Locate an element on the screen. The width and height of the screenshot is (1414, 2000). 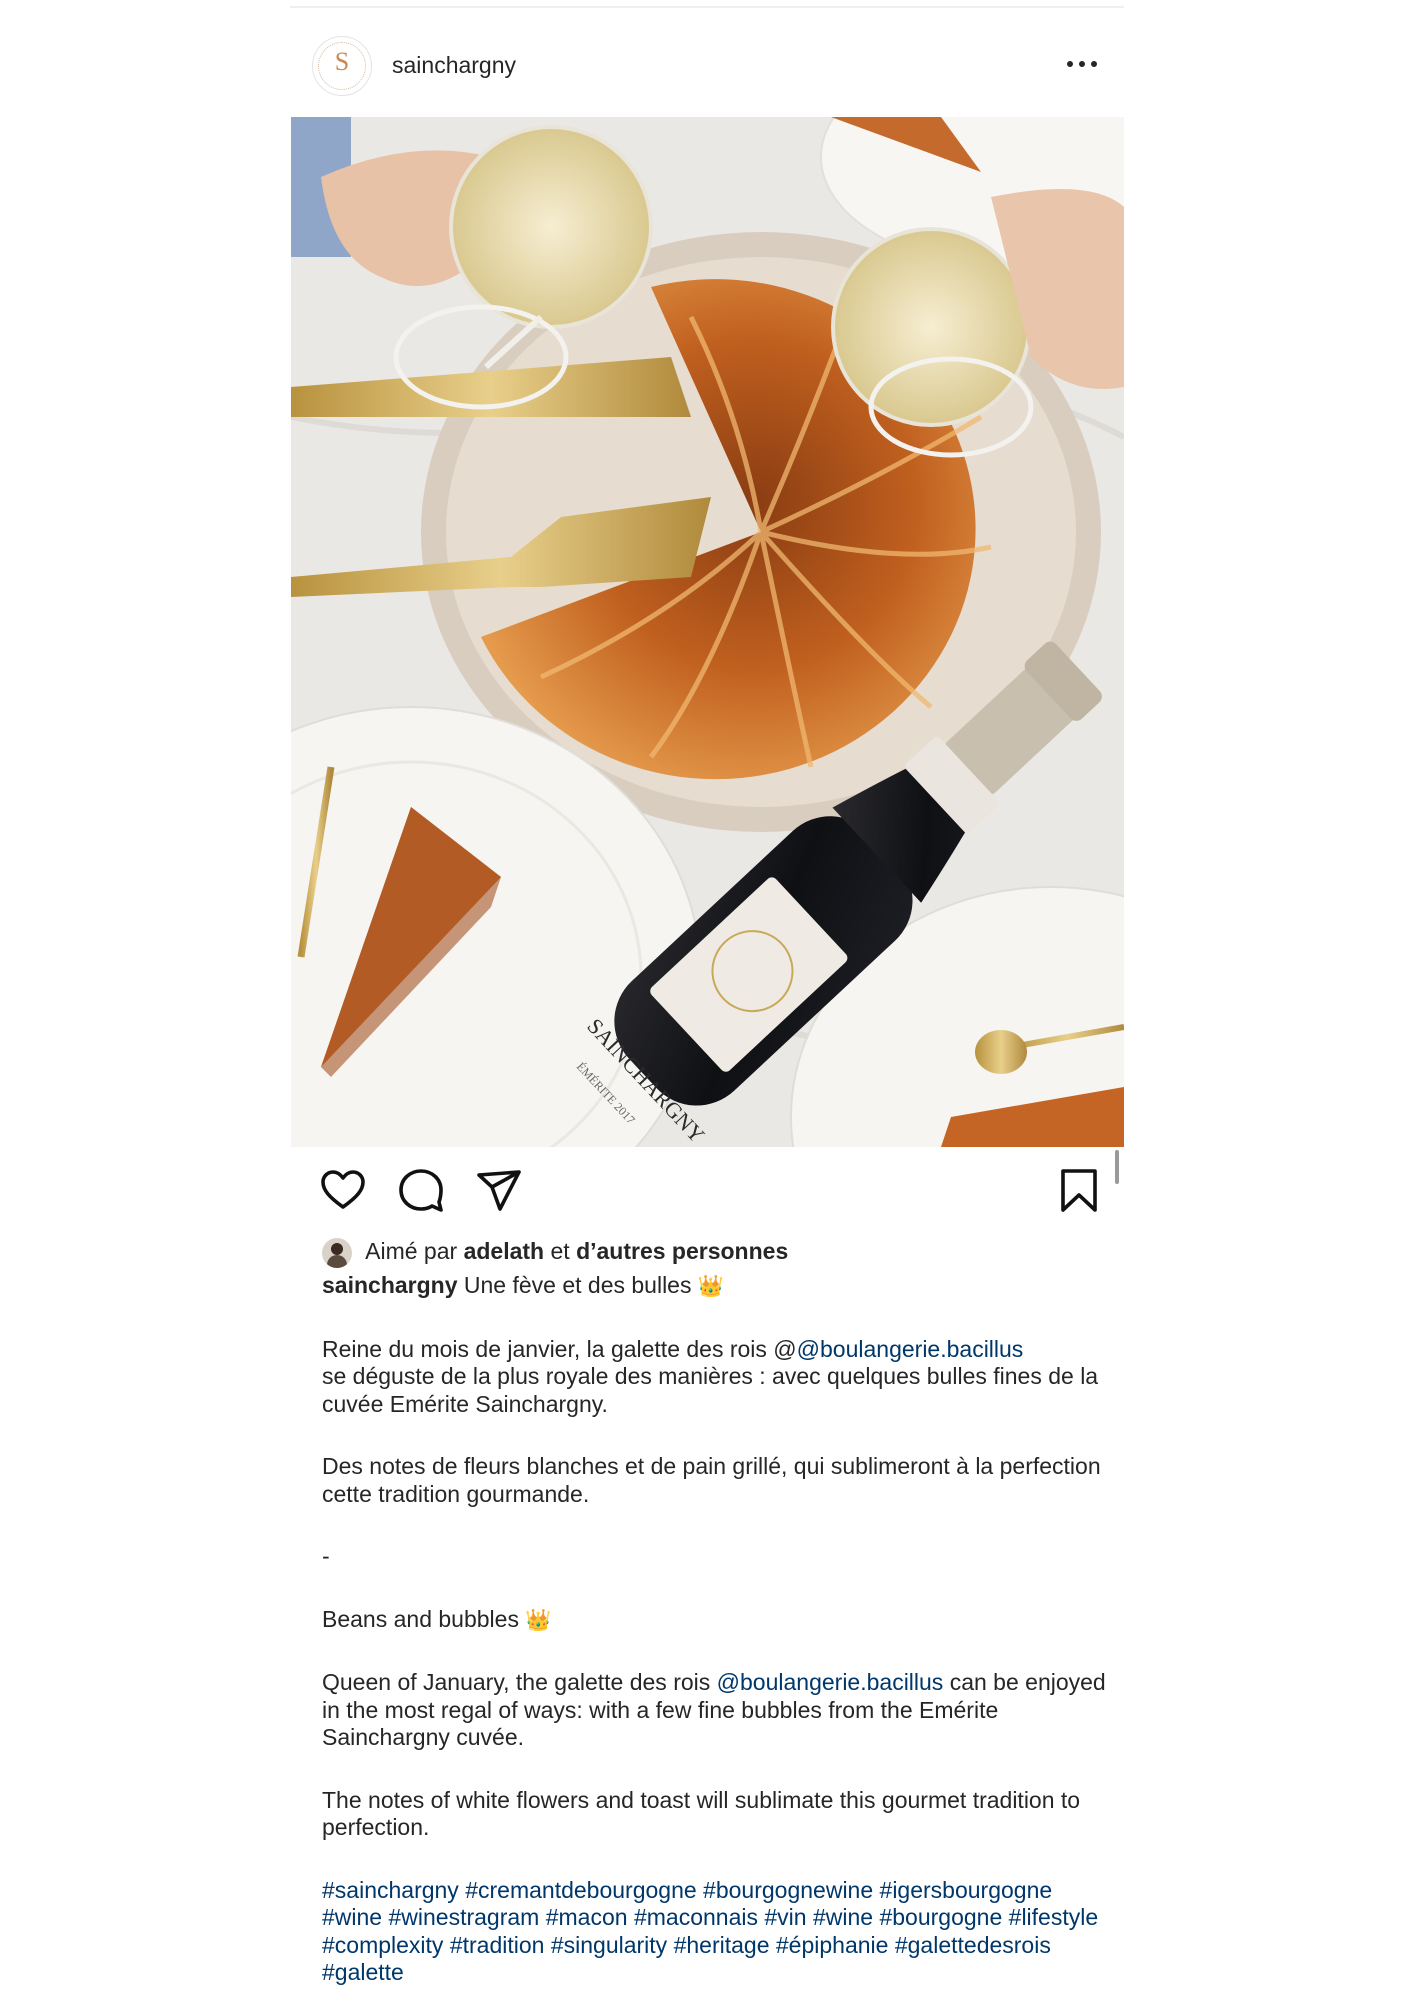
heart-icon is located at coordinates (343, 1189).